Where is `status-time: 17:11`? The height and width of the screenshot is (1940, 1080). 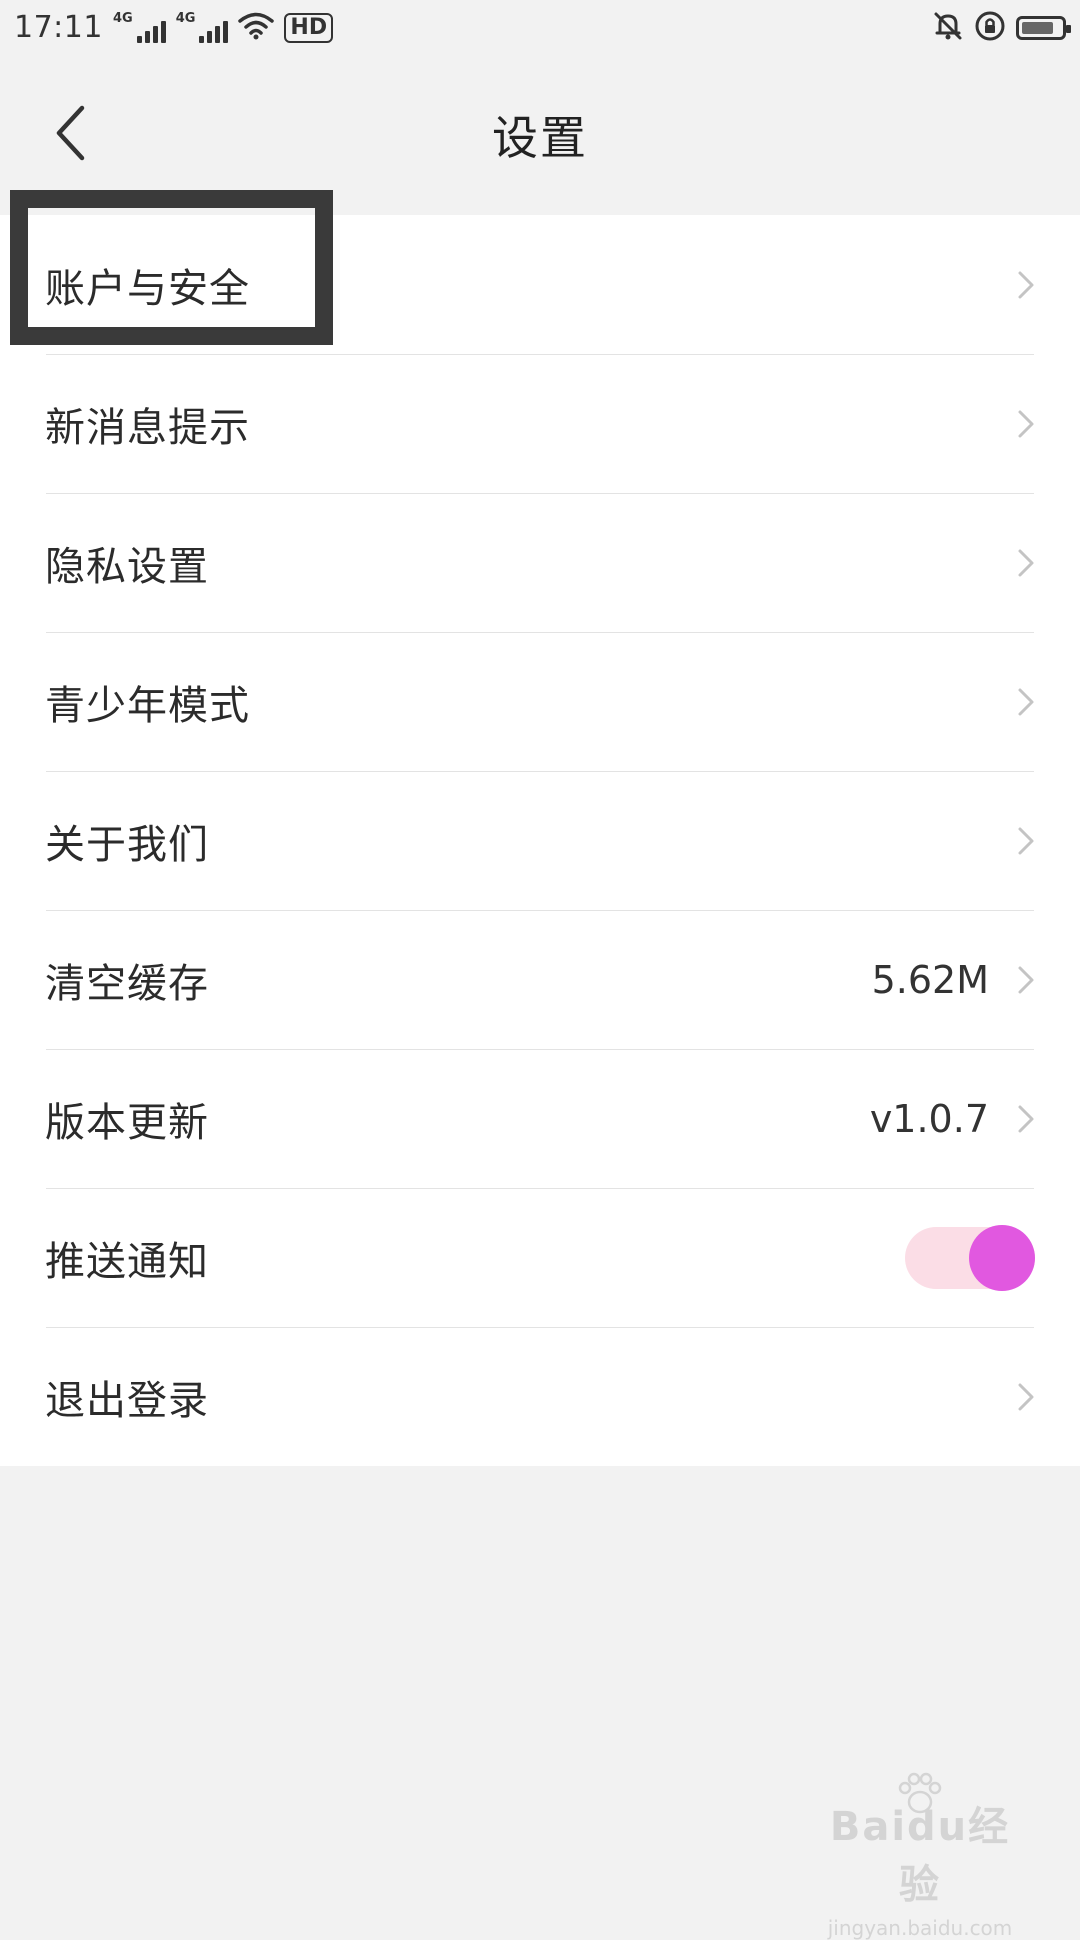 status-time: 17:11 is located at coordinates (58, 27).